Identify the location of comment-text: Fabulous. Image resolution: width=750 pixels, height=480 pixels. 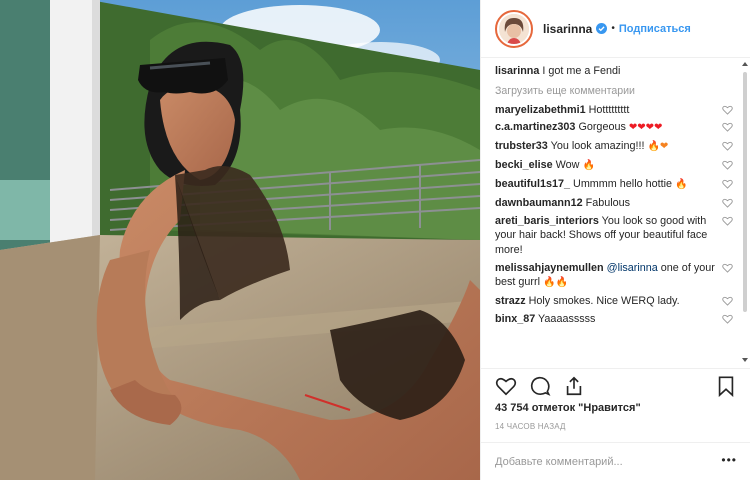
(608, 202).